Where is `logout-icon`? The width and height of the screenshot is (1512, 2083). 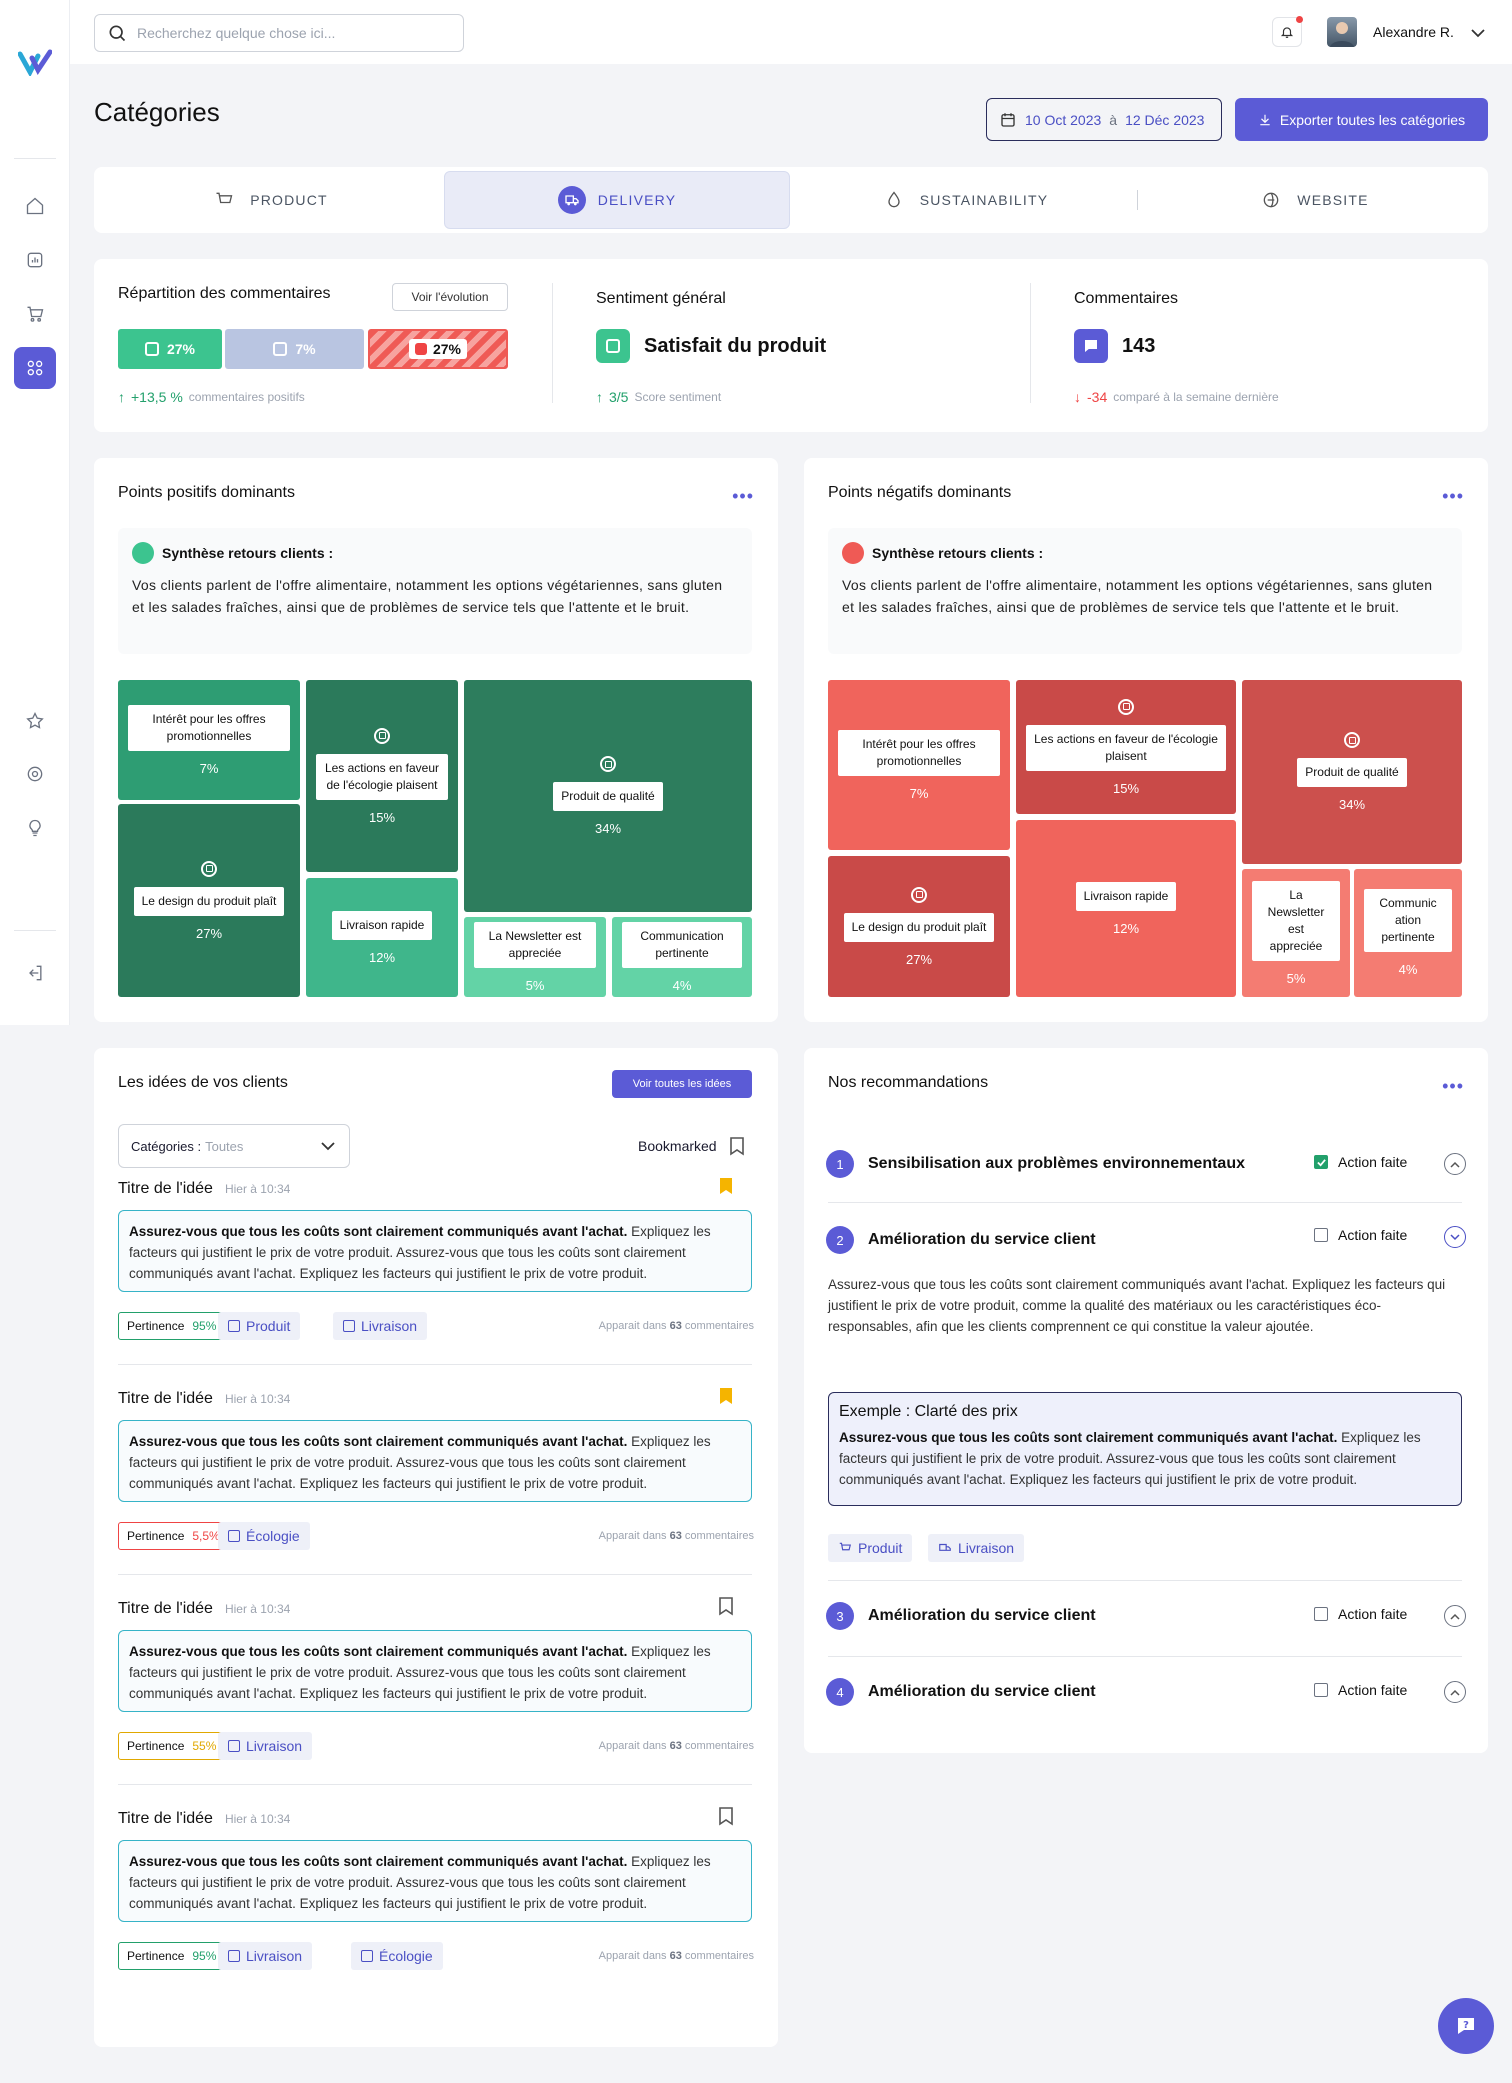 logout-icon is located at coordinates (35, 973).